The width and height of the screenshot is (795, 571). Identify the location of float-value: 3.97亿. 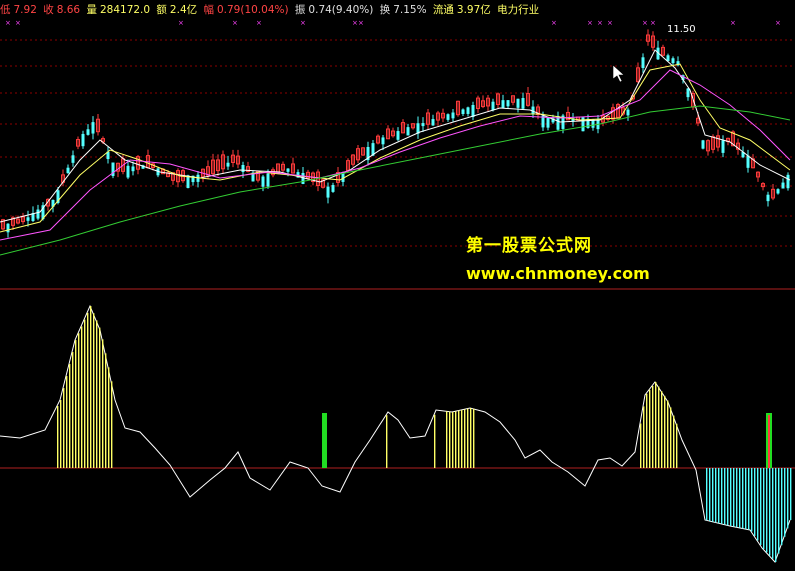
(473, 10).